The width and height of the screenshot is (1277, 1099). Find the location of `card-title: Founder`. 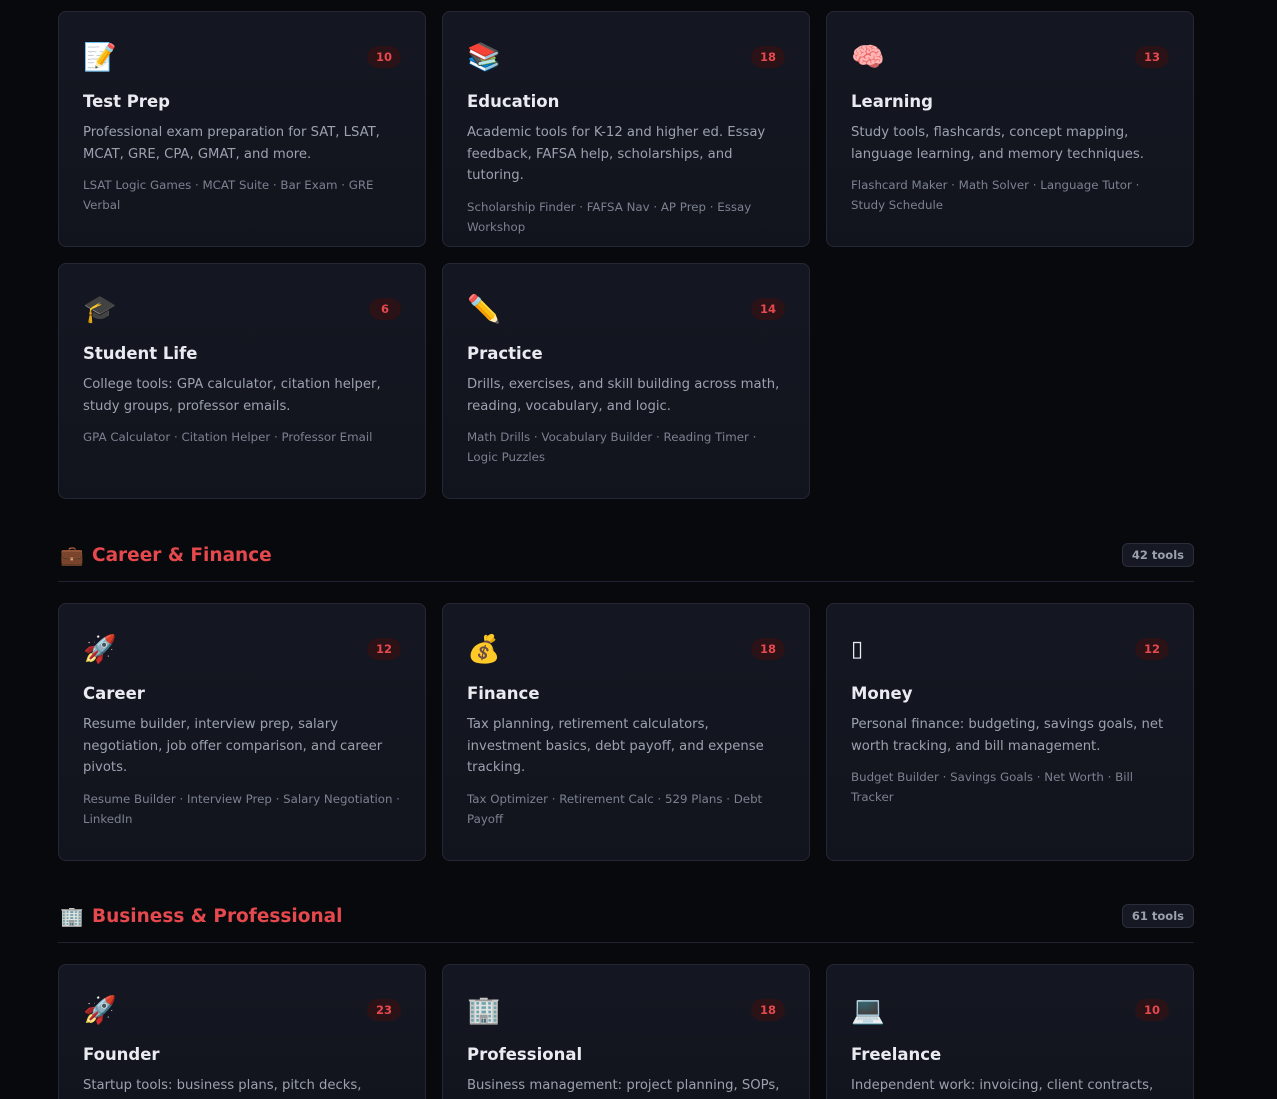

card-title: Founder is located at coordinates (121, 1054).